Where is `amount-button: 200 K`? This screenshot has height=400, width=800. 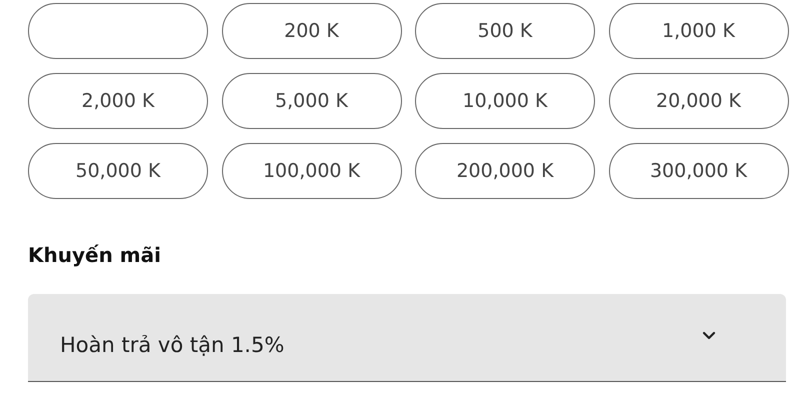
amount-button: 200 K is located at coordinates (312, 31).